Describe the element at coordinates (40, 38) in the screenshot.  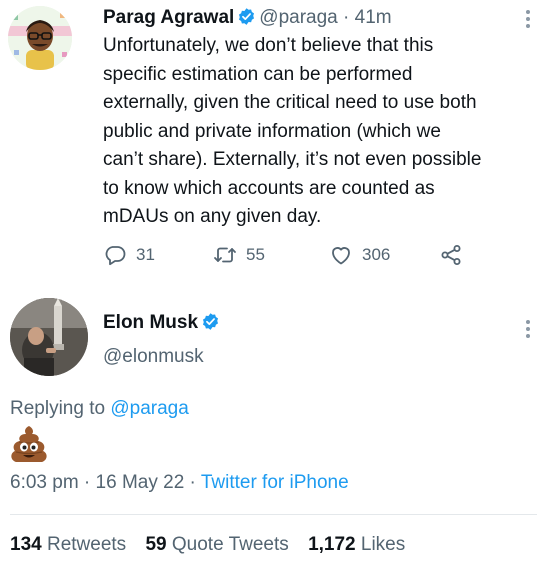
I see `avatar-parag` at that location.